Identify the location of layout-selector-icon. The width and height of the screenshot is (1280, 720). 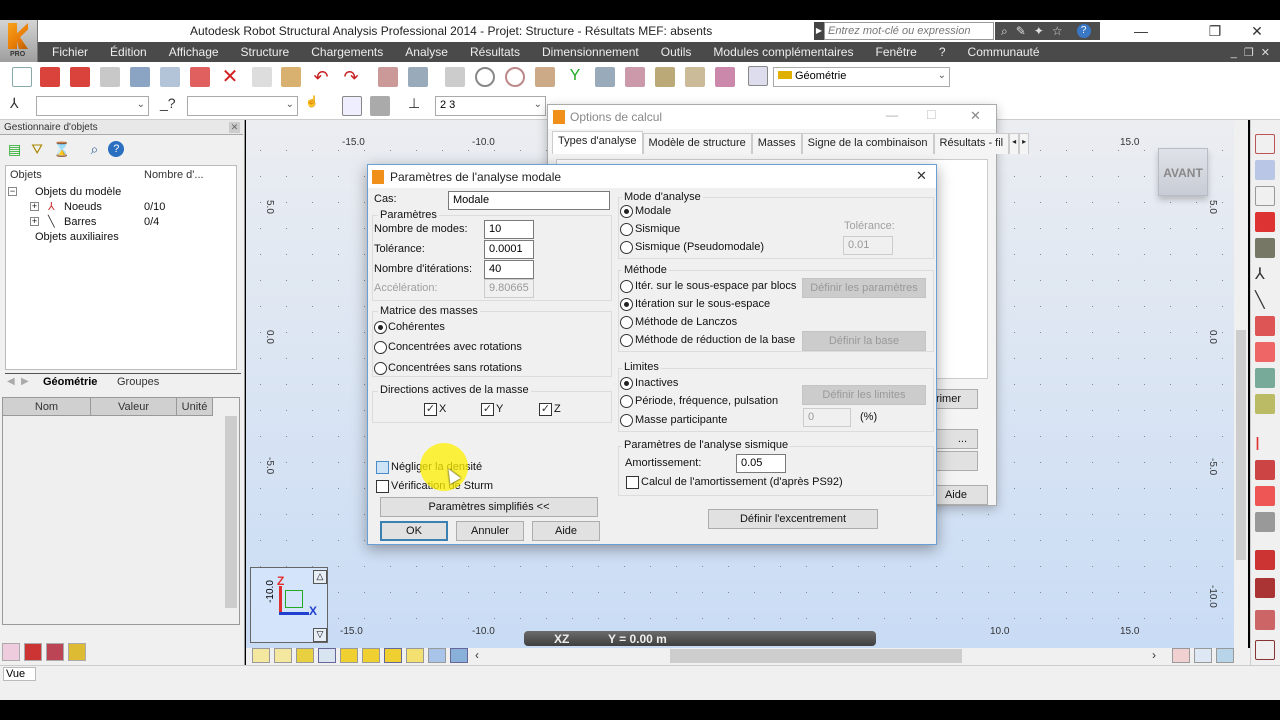
(758, 76).